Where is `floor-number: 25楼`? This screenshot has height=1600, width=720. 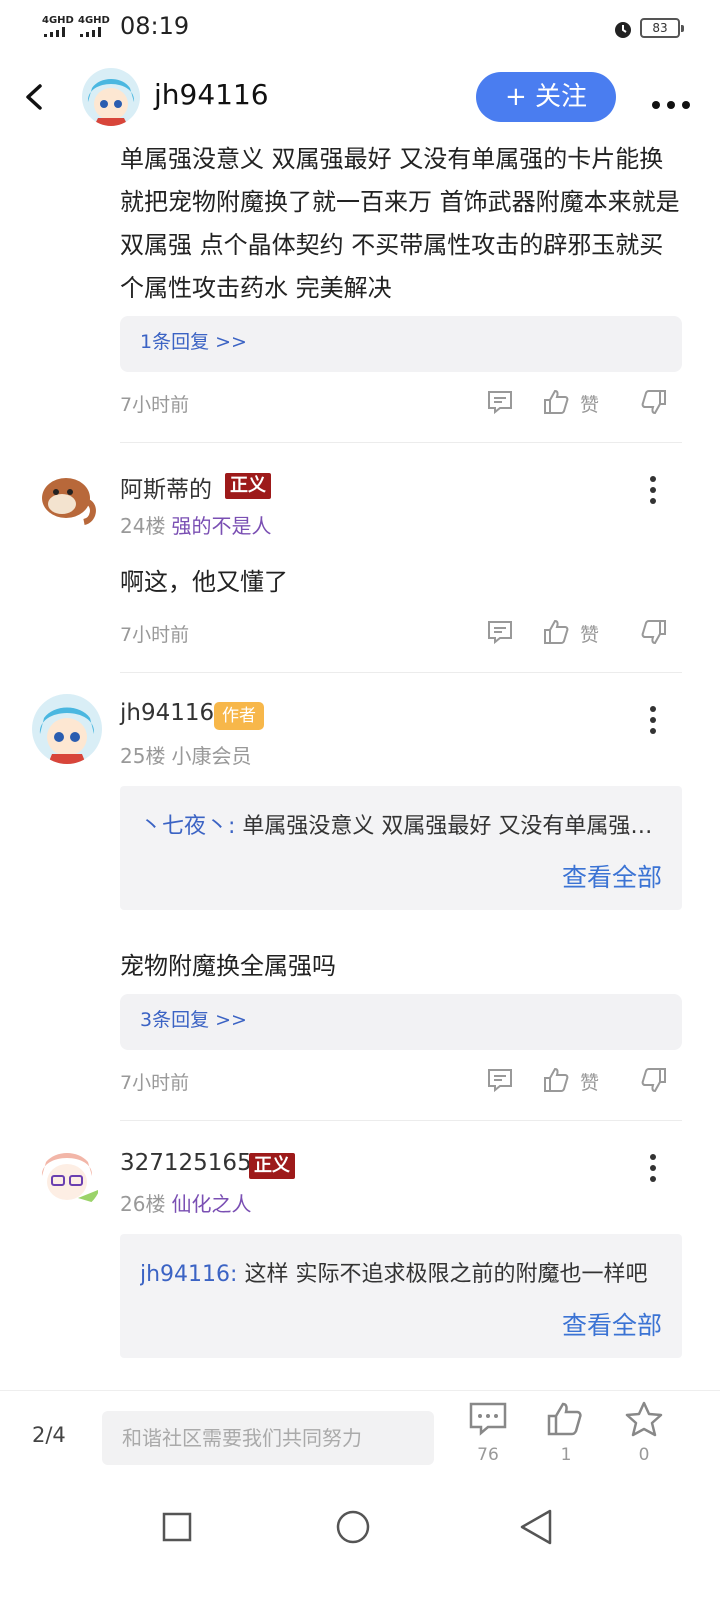 floor-number: 25楼 is located at coordinates (143, 756).